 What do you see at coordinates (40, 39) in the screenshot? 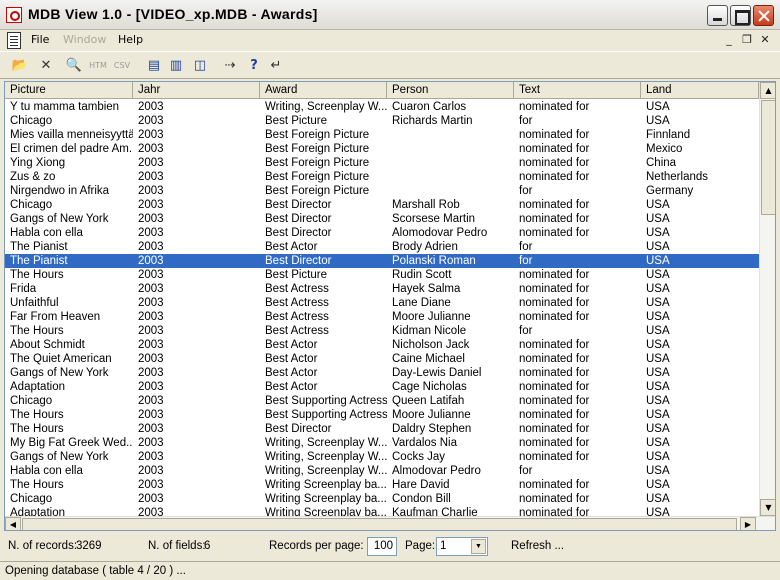
I see `menu-file: File` at bounding box center [40, 39].